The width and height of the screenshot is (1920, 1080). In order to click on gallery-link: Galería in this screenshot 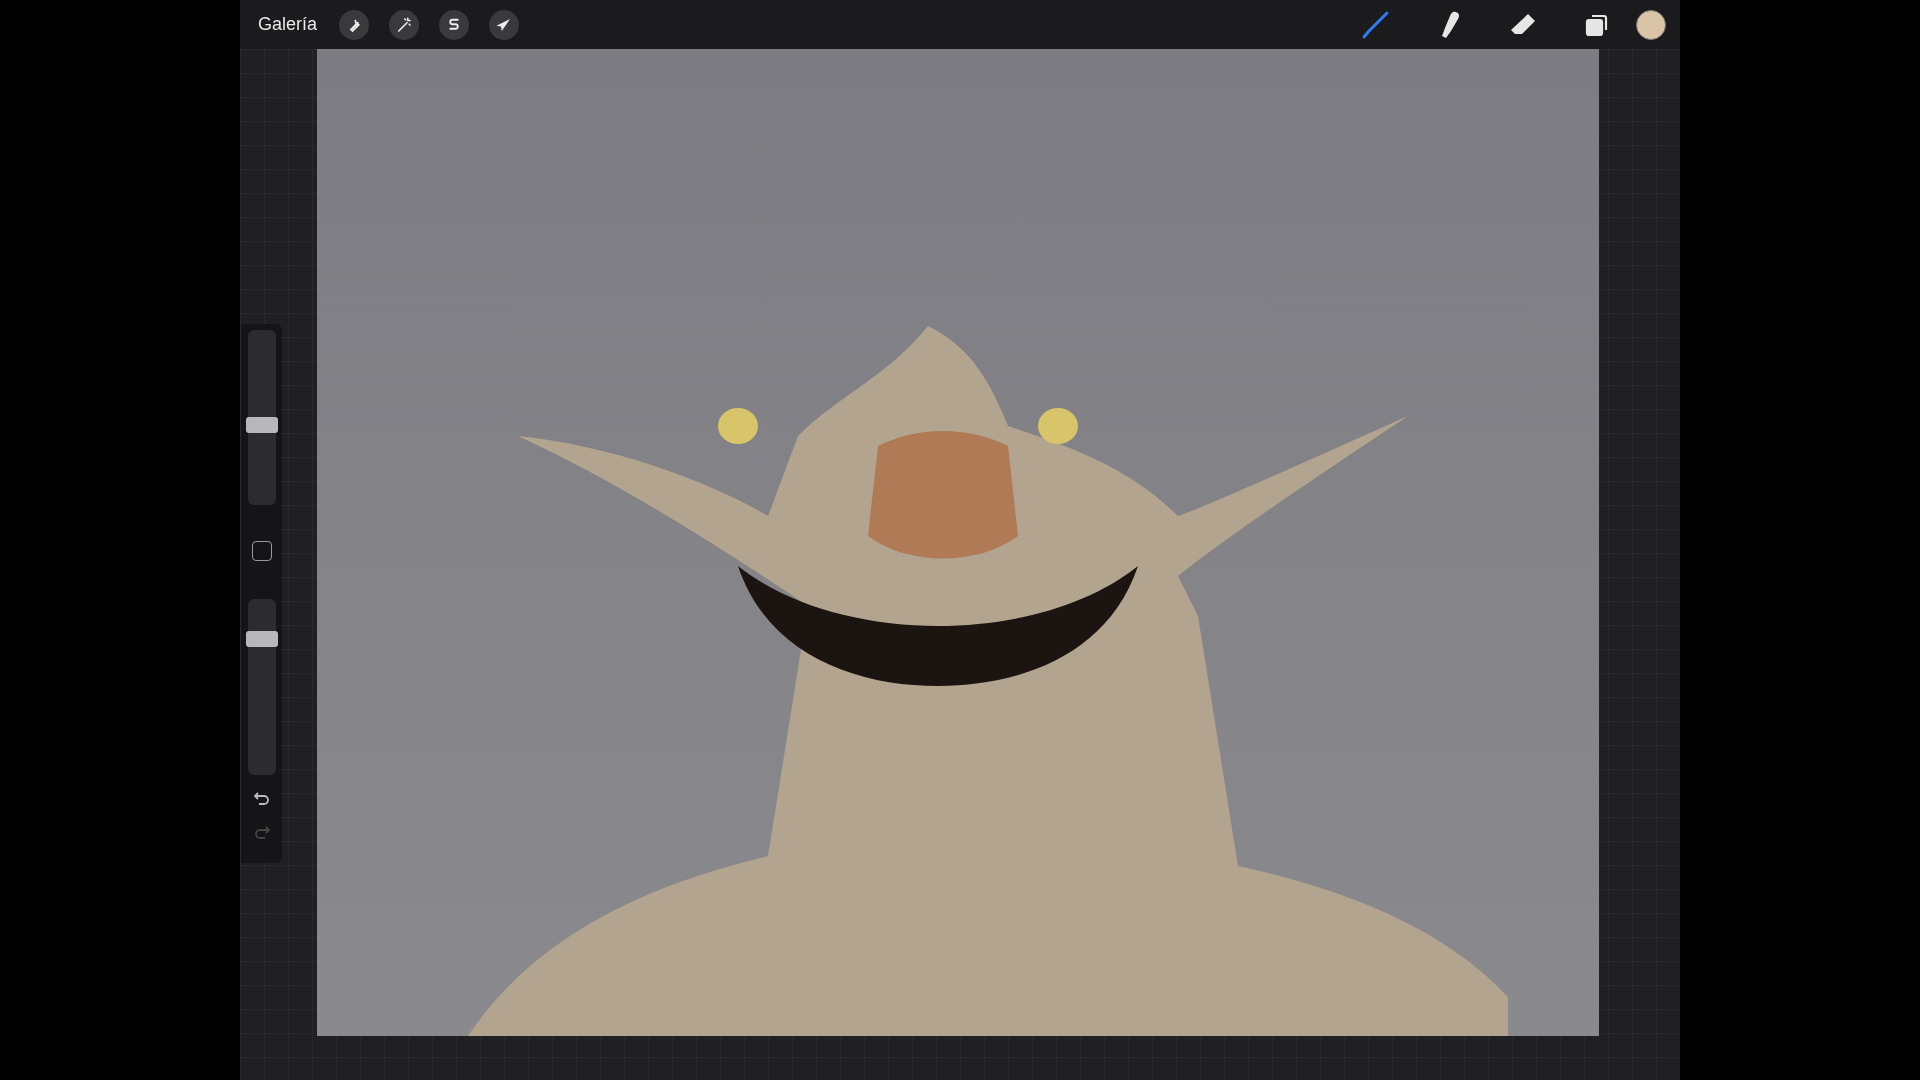, I will do `click(288, 24)`.